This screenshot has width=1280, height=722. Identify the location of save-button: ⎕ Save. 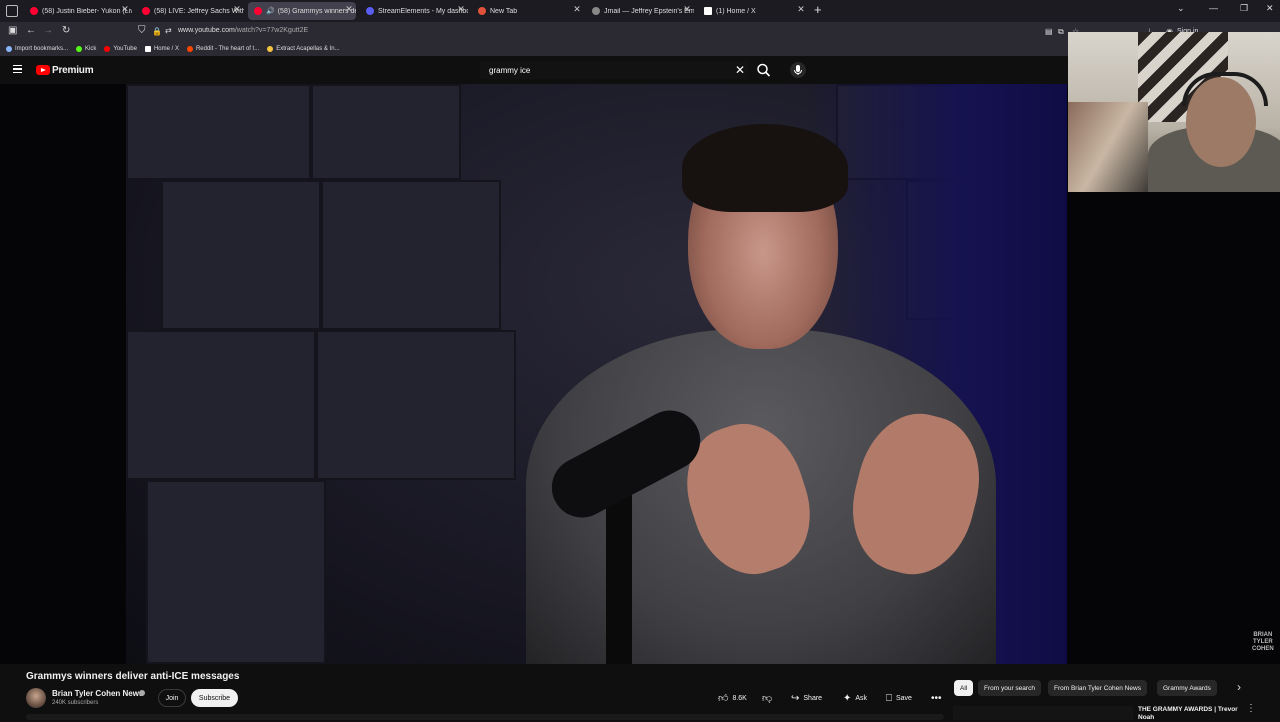
(899, 698).